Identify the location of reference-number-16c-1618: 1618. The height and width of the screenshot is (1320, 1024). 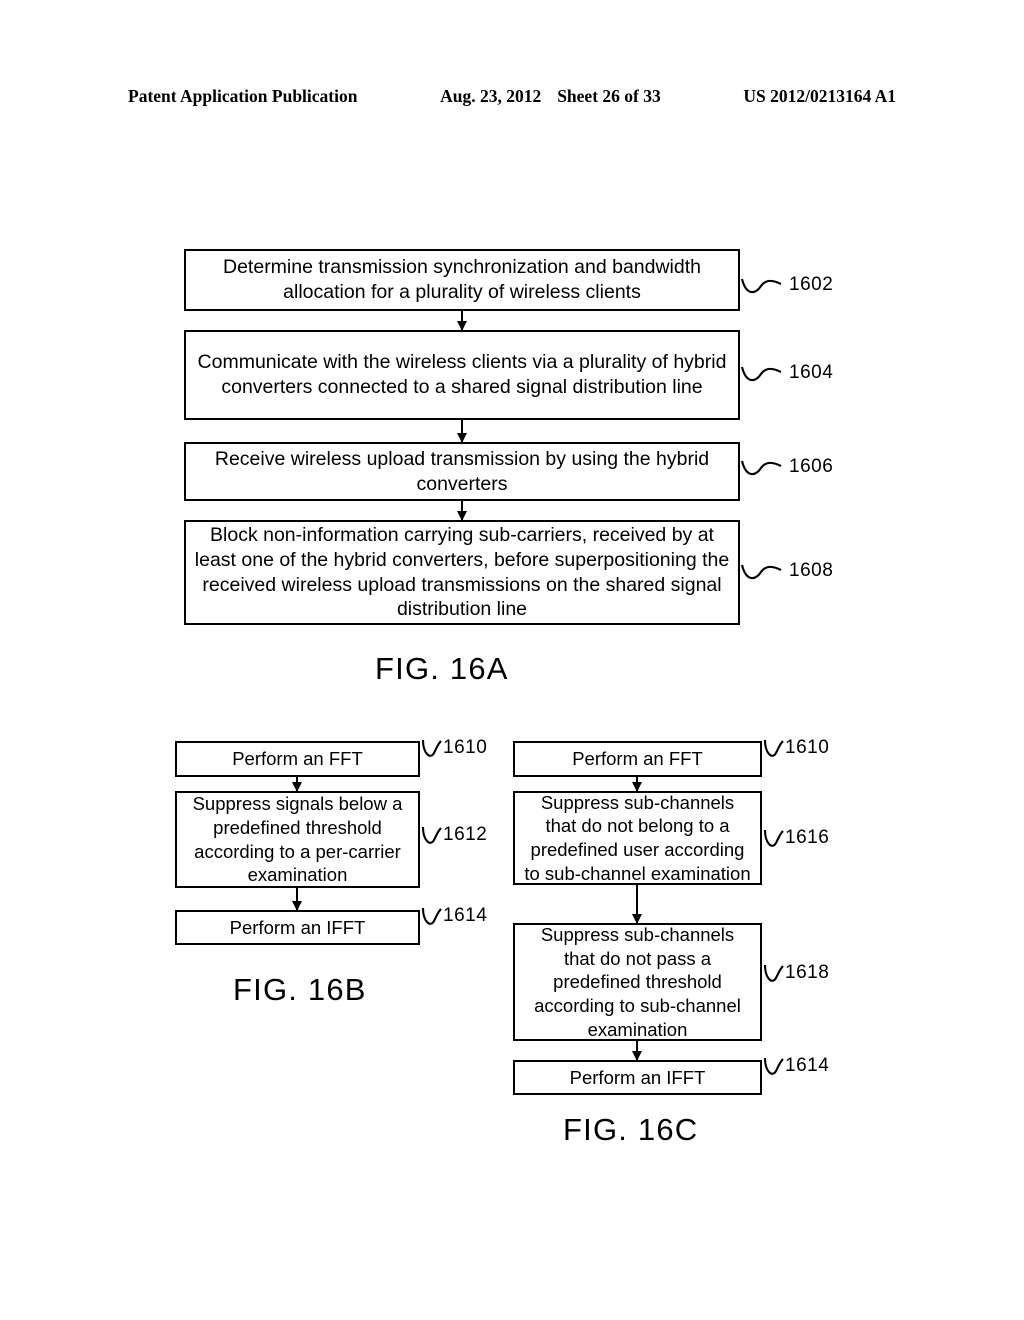
(807, 972).